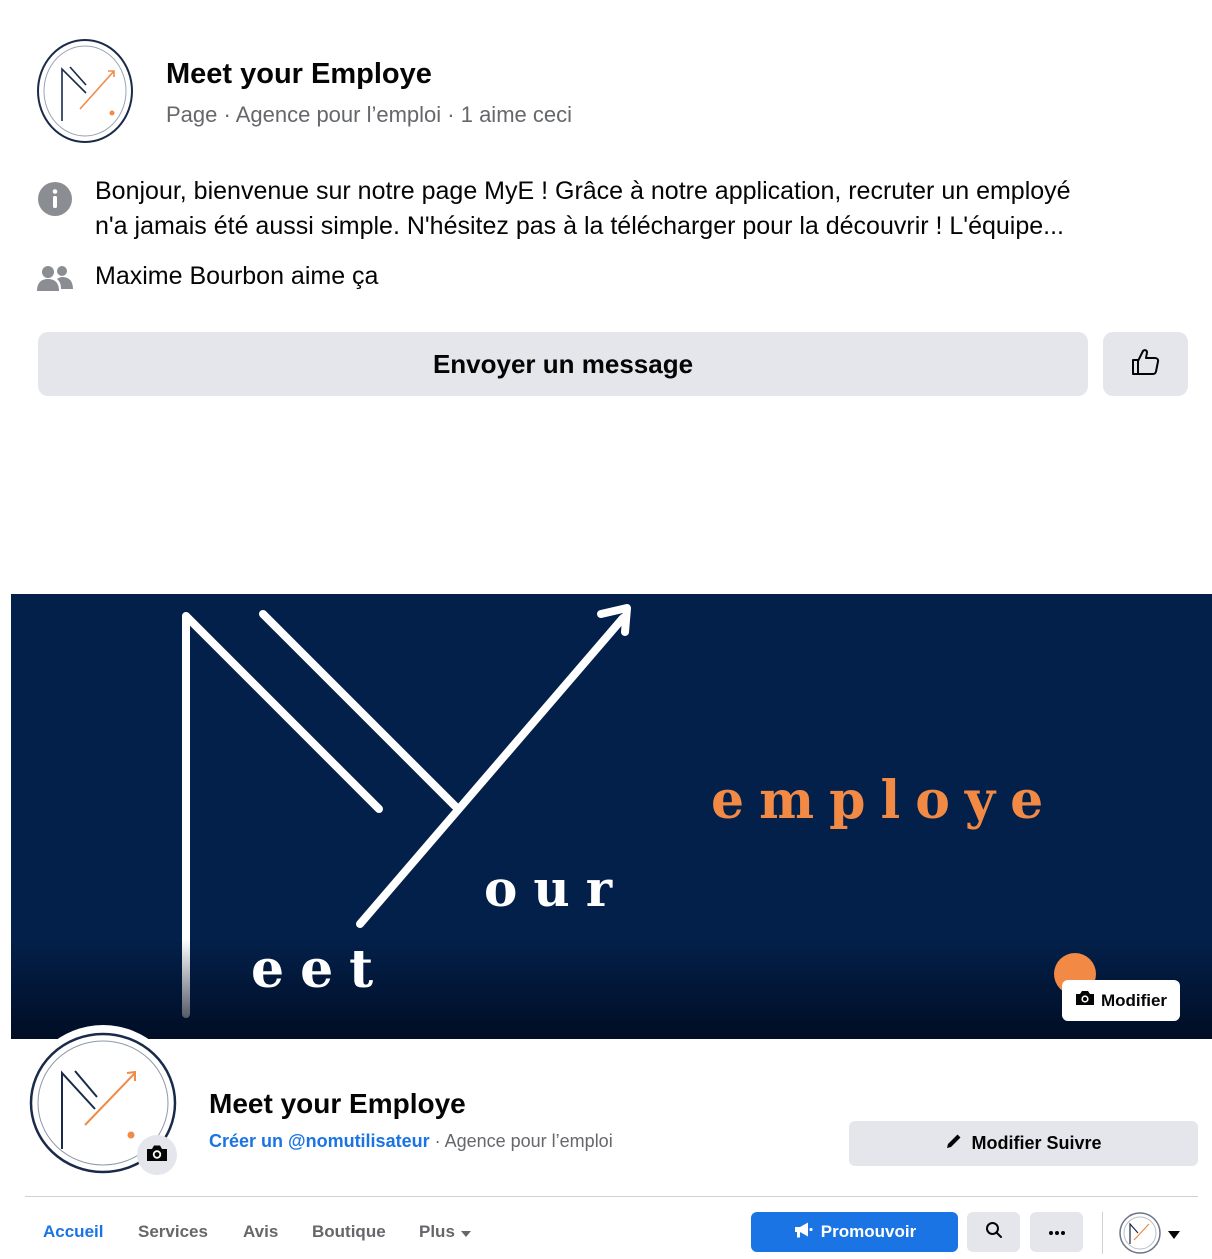 This screenshot has width=1212, height=1259. Describe the element at coordinates (55, 199) in the screenshot. I see `info-icon` at that location.